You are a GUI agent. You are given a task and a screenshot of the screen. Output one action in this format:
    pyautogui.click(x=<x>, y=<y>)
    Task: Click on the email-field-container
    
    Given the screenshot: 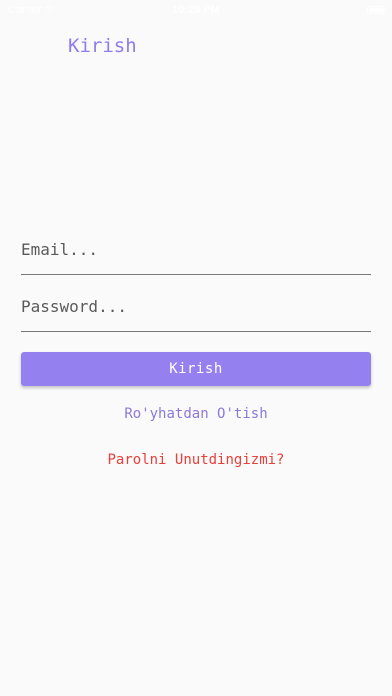 What is the action you would take?
    pyautogui.click(x=196, y=253)
    